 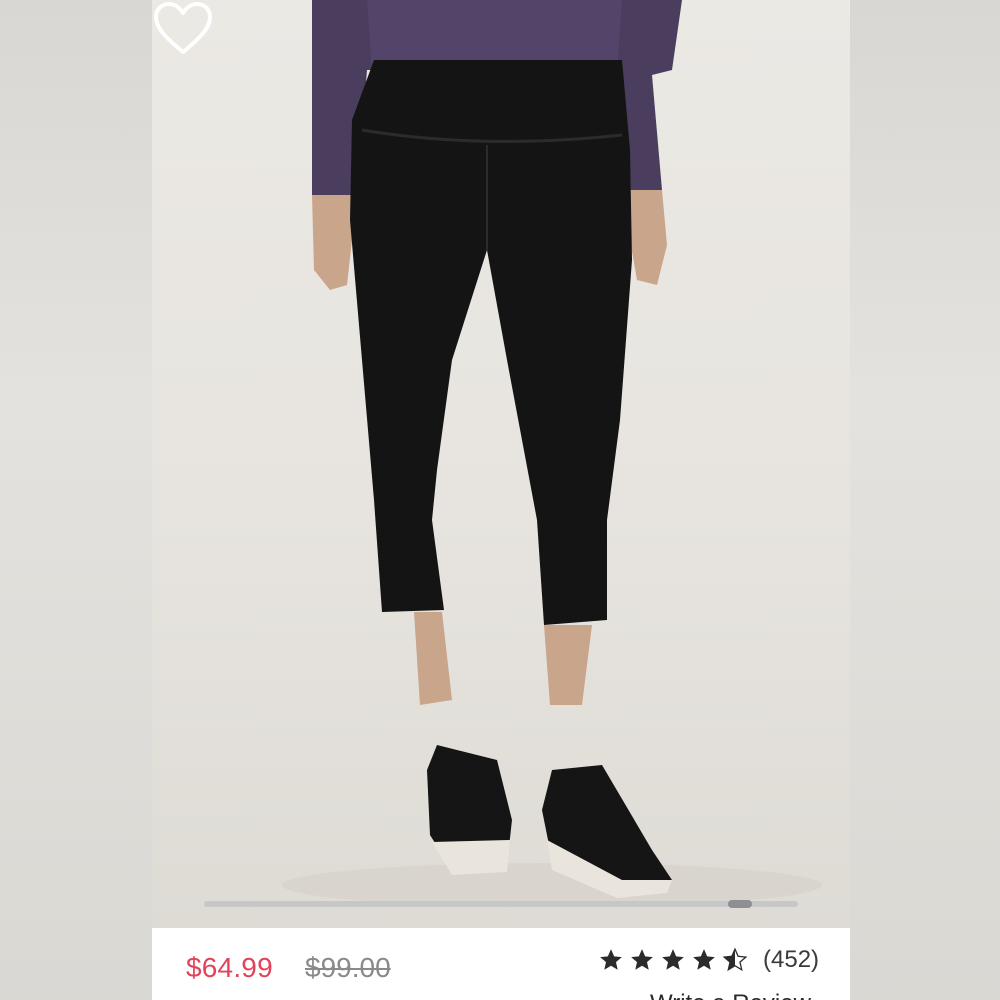 I want to click on sale-price: $64.99, so click(x=229, y=967).